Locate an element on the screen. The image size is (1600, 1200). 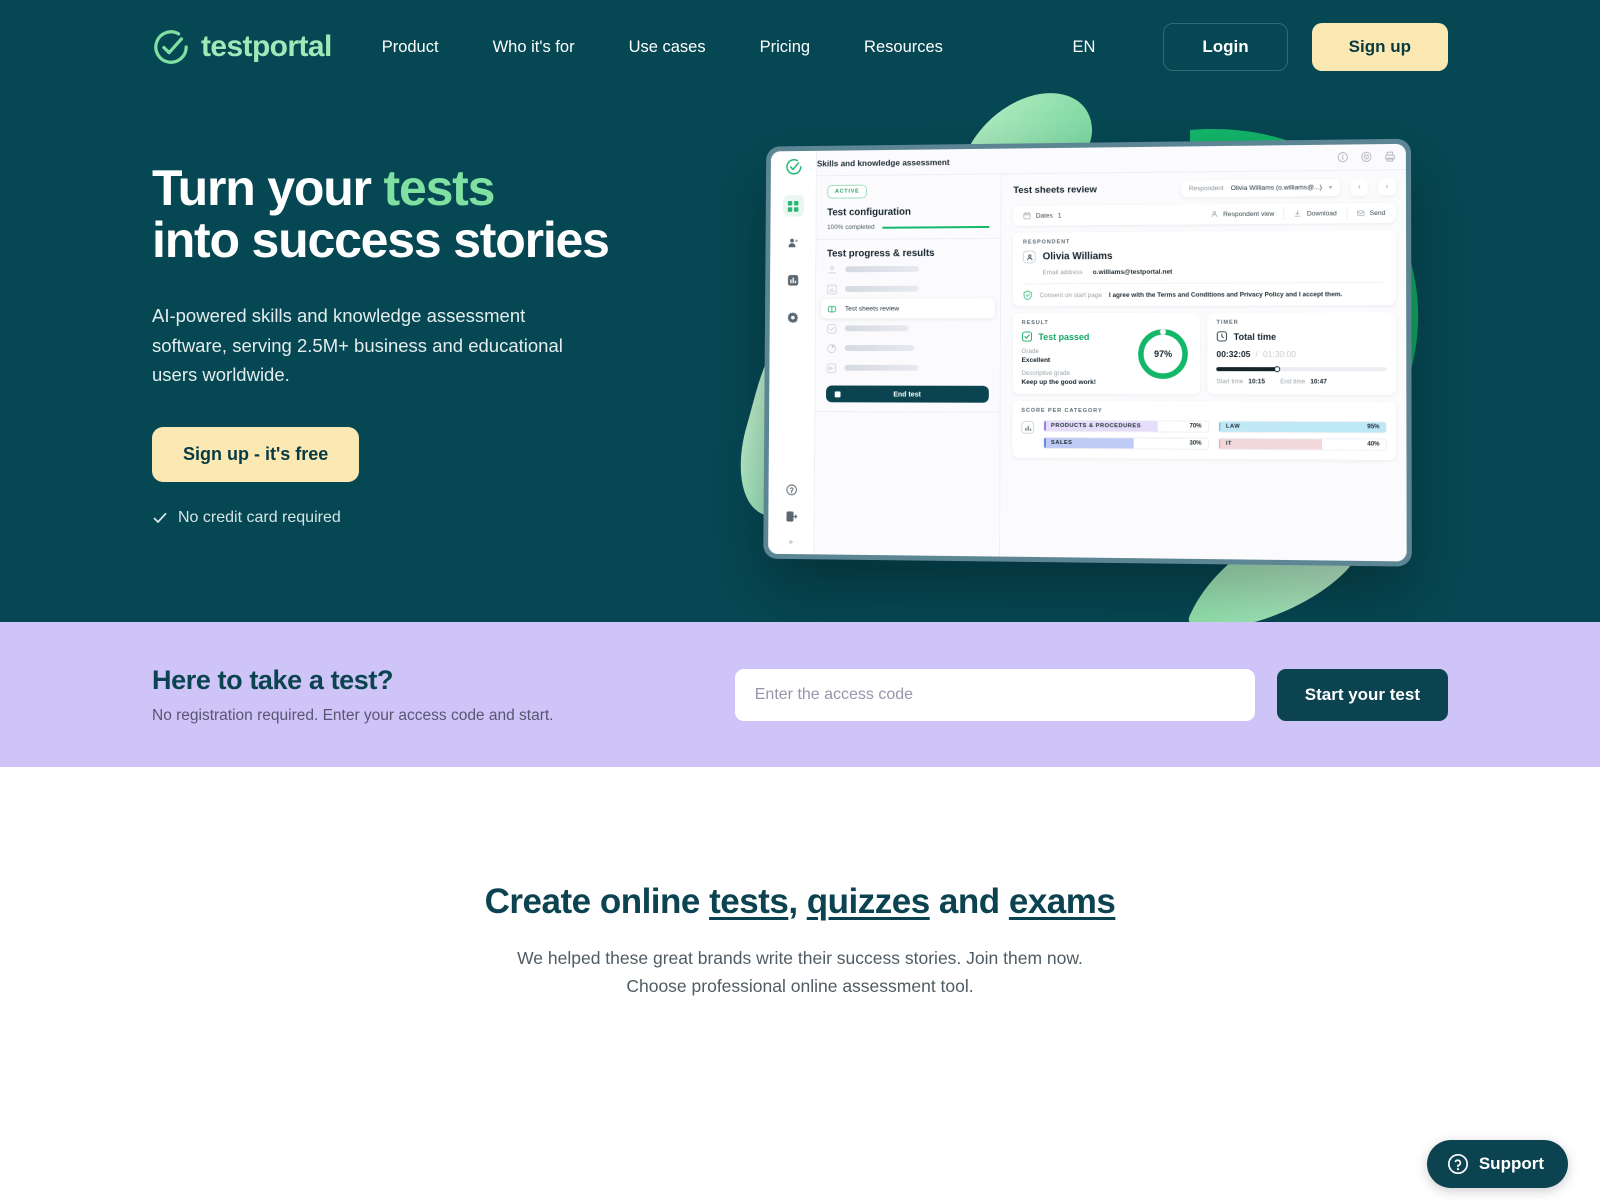
end-time-label: End time is located at coordinates (1293, 382).